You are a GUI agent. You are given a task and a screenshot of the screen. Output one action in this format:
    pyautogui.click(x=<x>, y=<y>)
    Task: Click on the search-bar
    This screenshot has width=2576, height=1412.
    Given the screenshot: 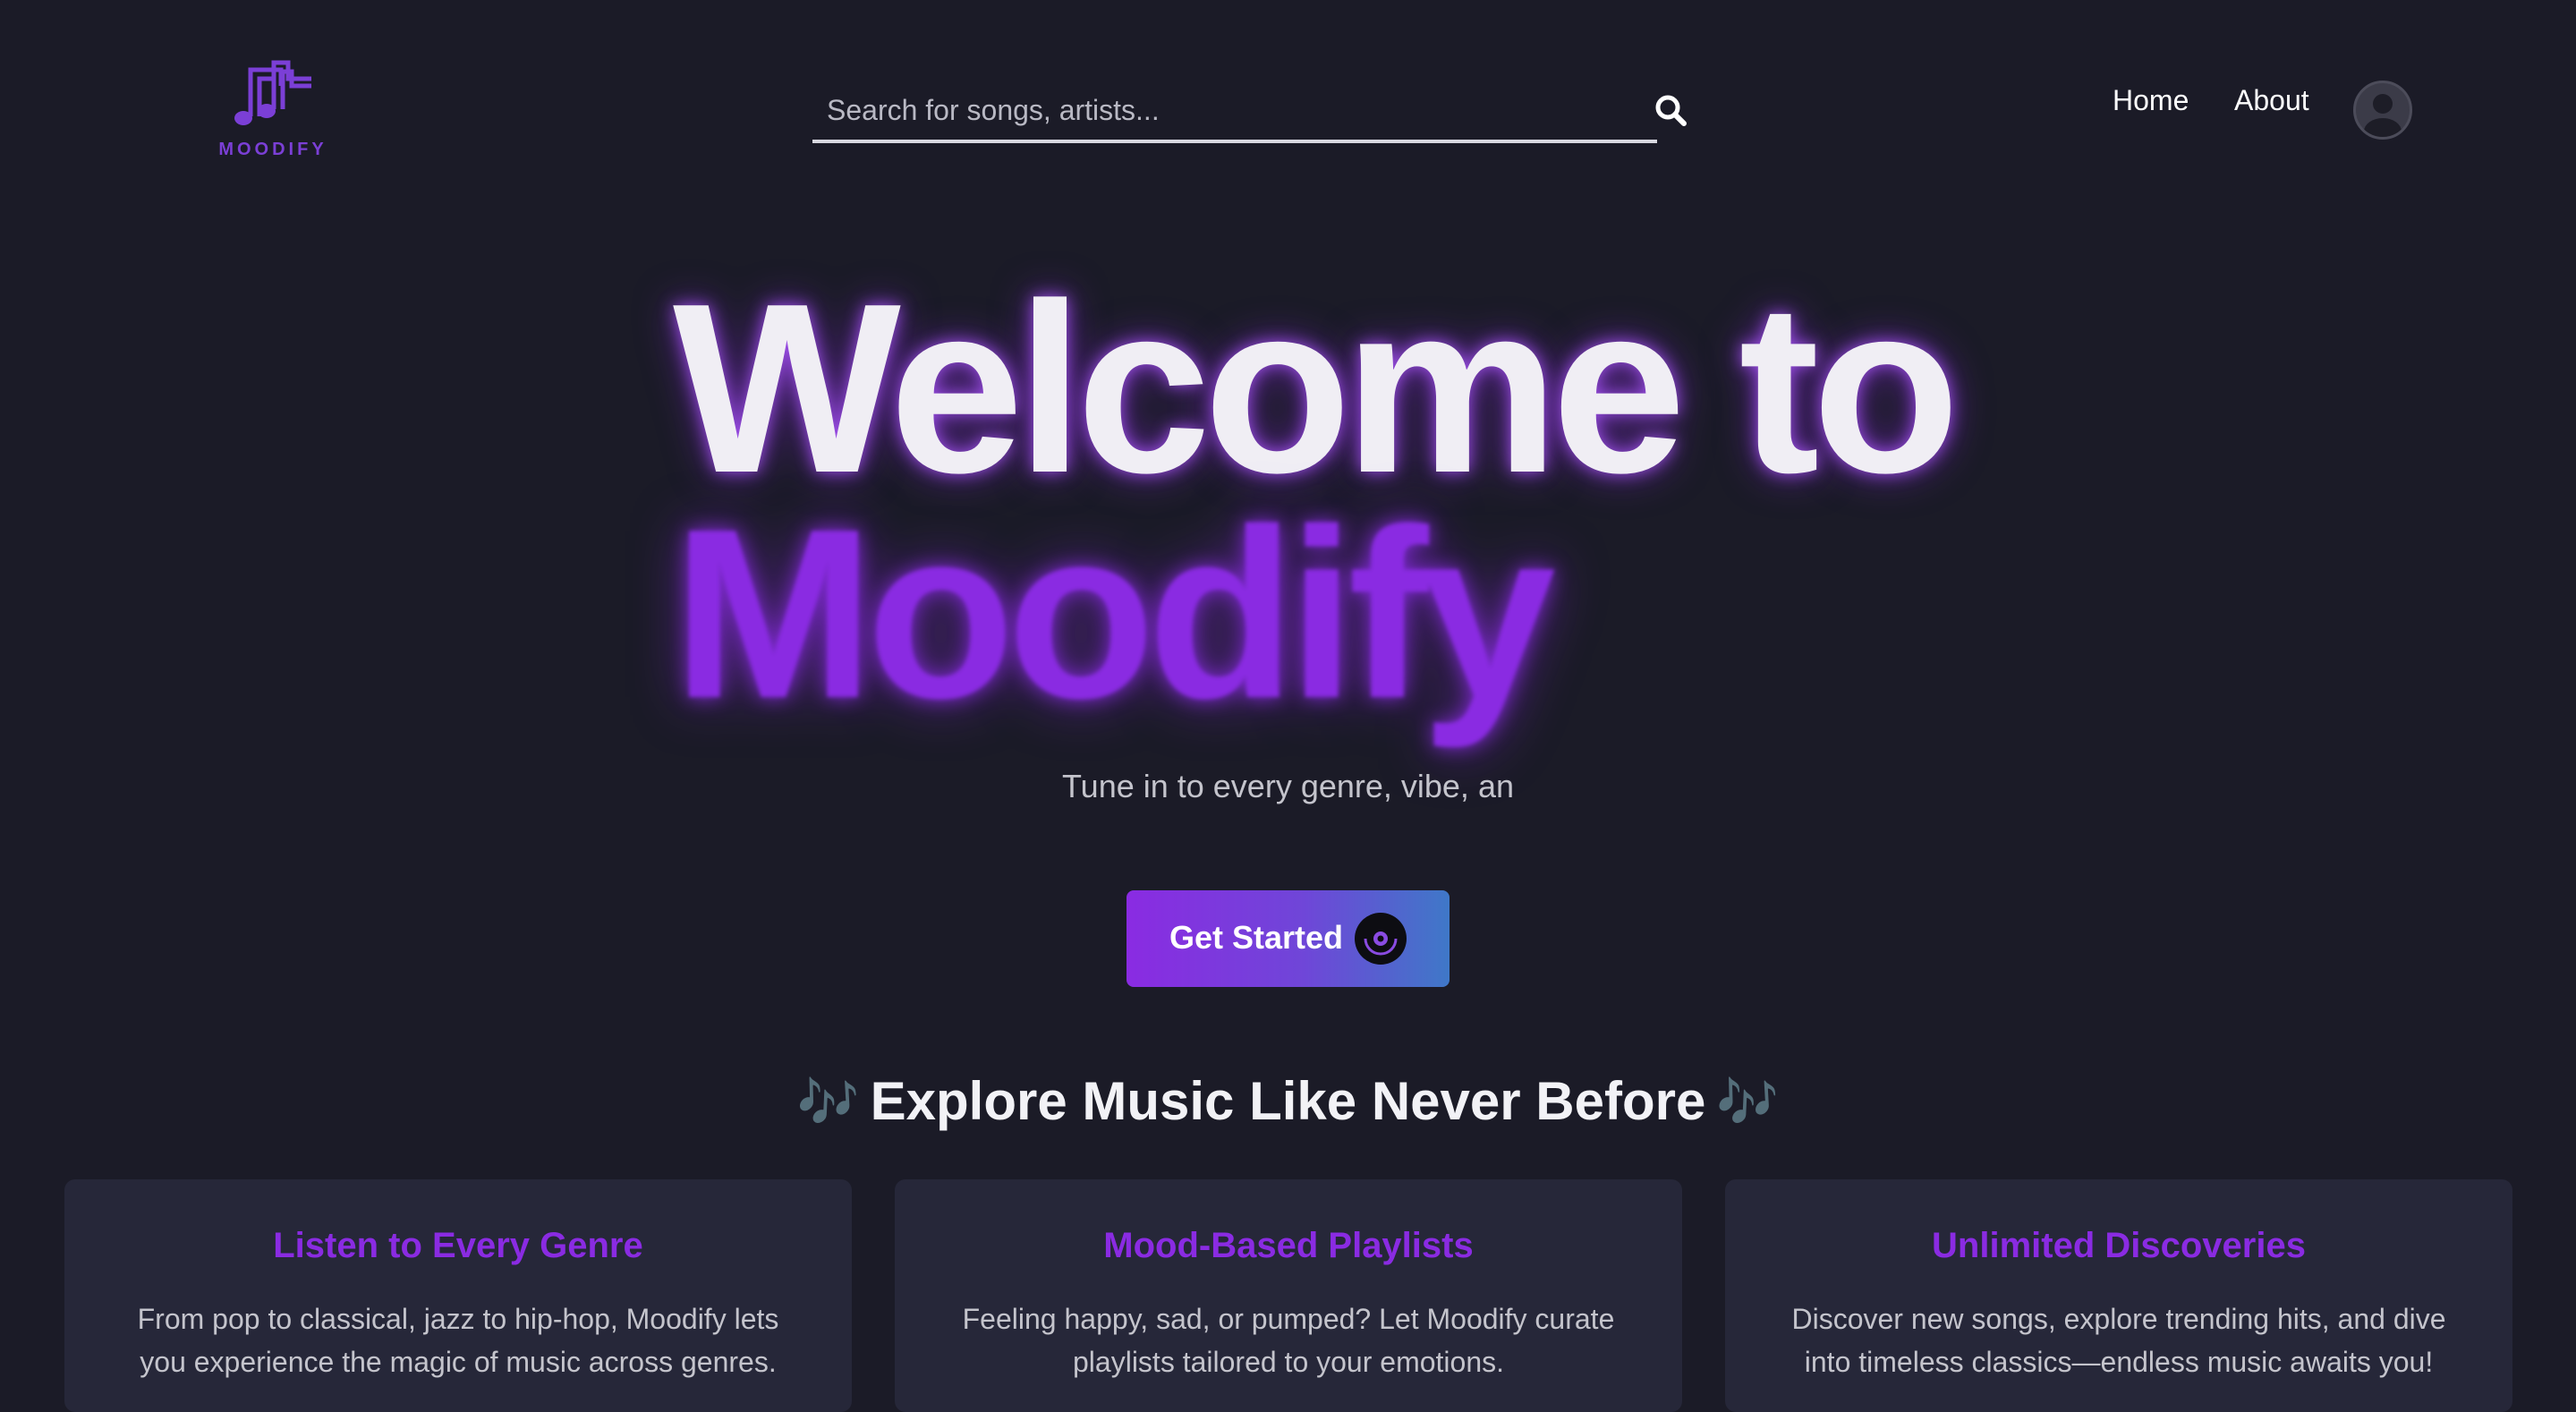 What is the action you would take?
    pyautogui.click(x=1249, y=115)
    